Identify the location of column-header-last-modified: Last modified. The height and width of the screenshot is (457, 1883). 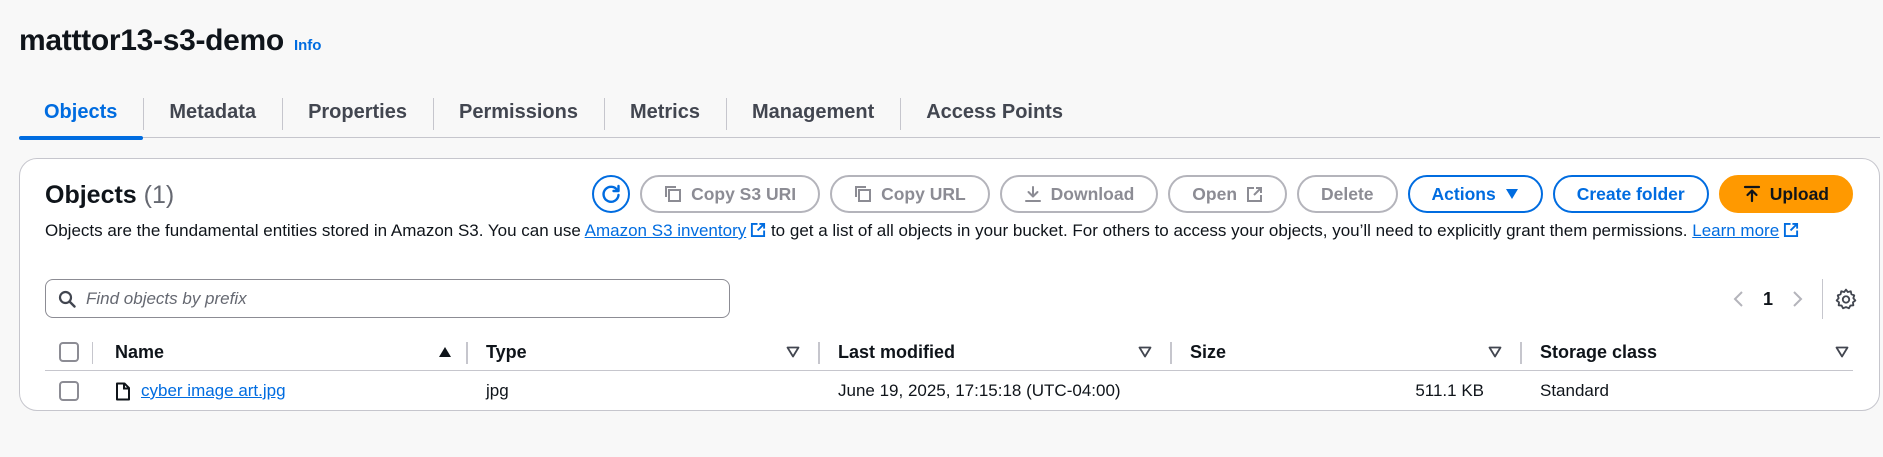
(996, 352).